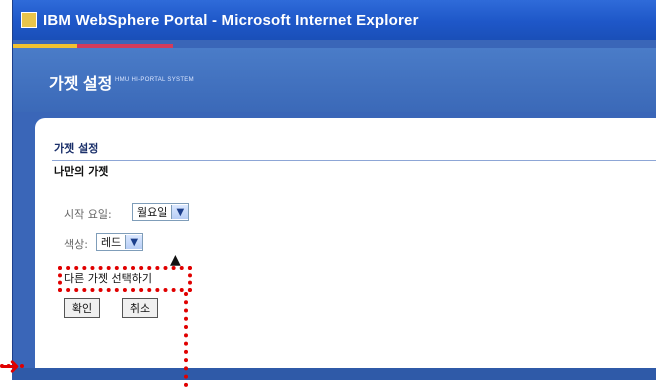  What do you see at coordinates (334, 374) in the screenshot?
I see `status-bar` at bounding box center [334, 374].